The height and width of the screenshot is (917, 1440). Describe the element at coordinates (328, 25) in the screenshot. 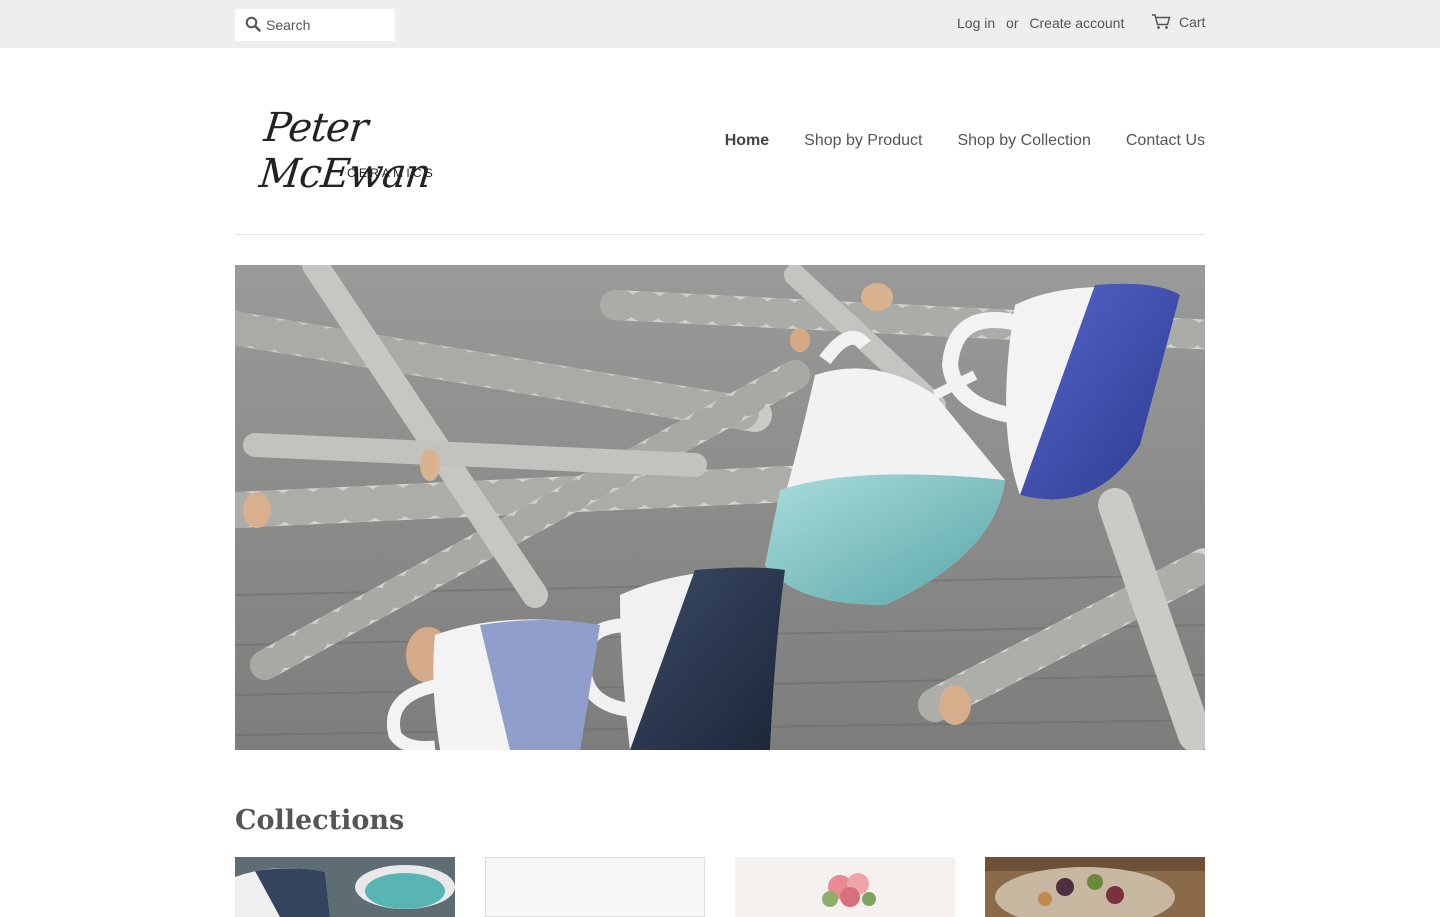

I see `search-input` at that location.